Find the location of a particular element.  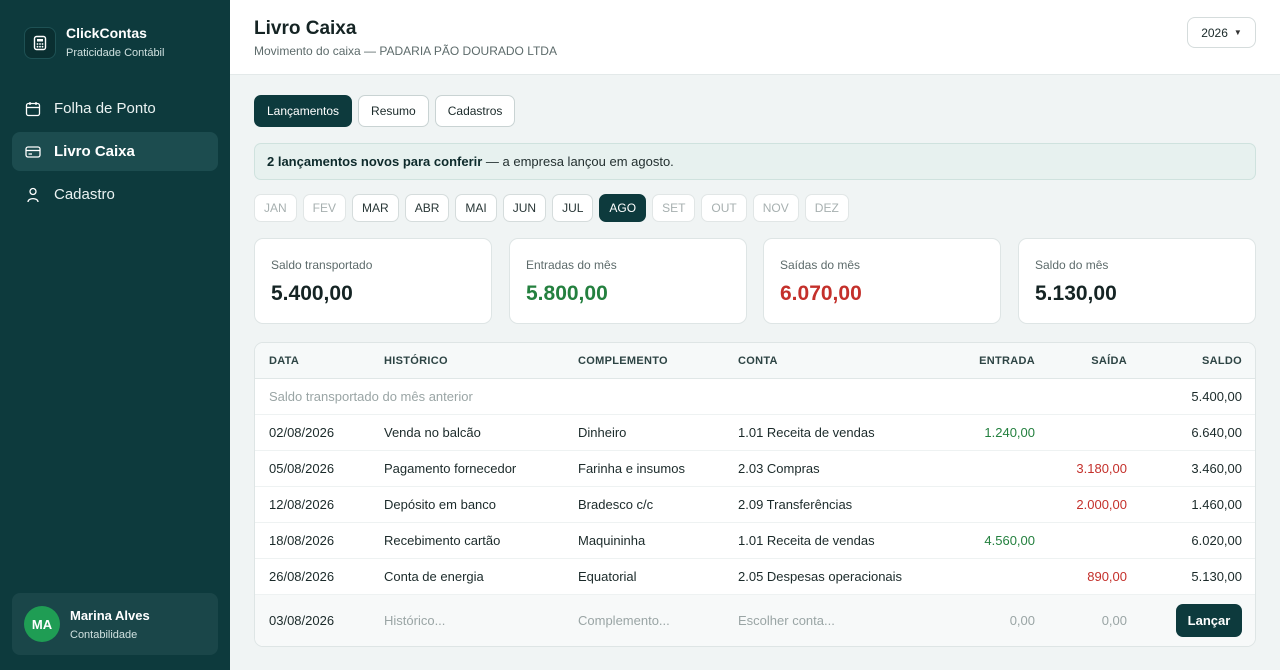

month-fev: FEV is located at coordinates (324, 208).